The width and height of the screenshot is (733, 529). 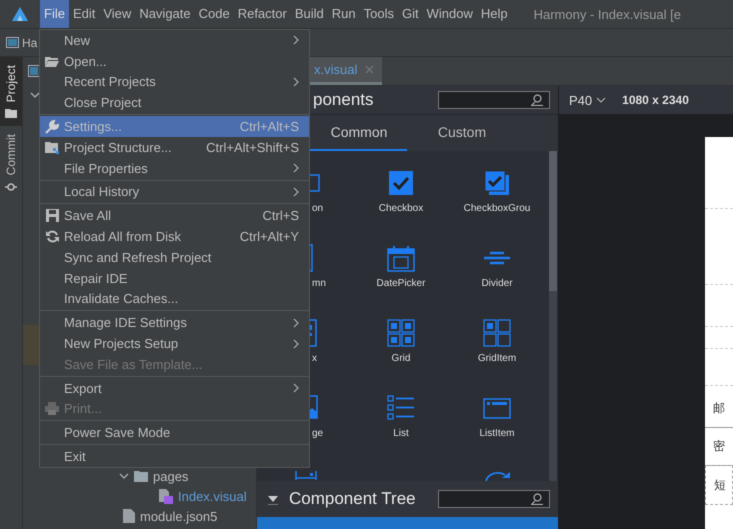 What do you see at coordinates (52, 147) in the screenshot?
I see `folder-grid-icon` at bounding box center [52, 147].